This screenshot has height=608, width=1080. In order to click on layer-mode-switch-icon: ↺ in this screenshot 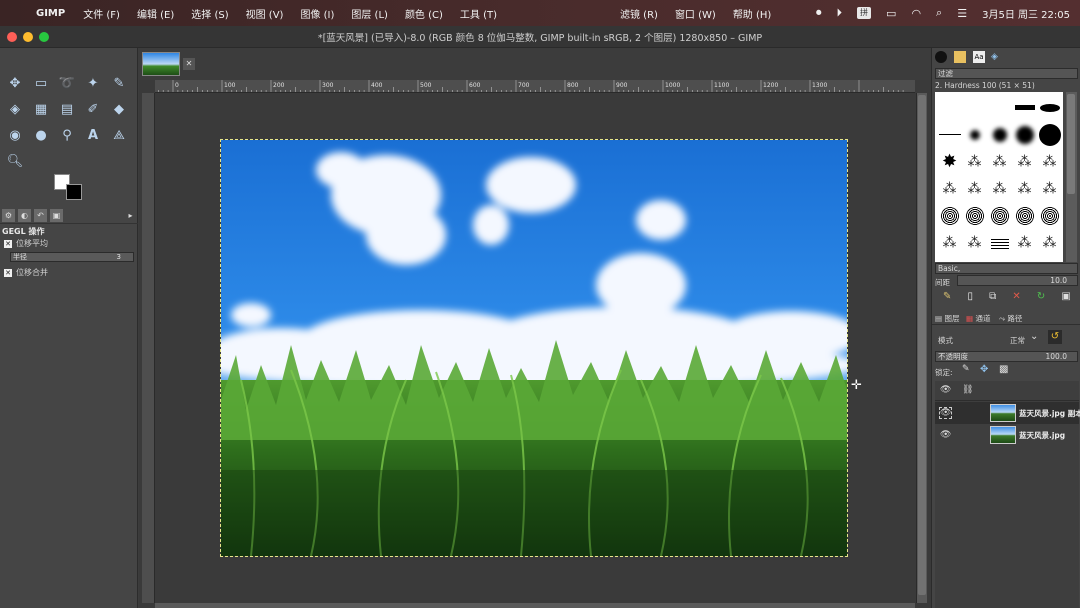, I will do `click(1055, 337)`.